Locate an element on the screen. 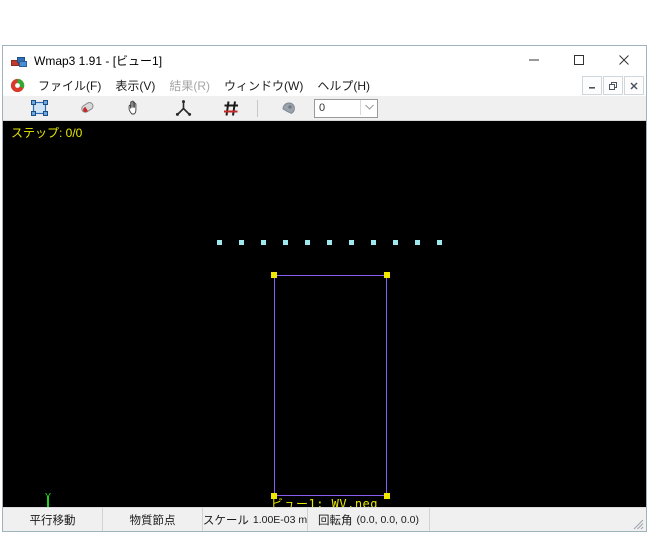  rotate-axes-icon is located at coordinates (183, 108).